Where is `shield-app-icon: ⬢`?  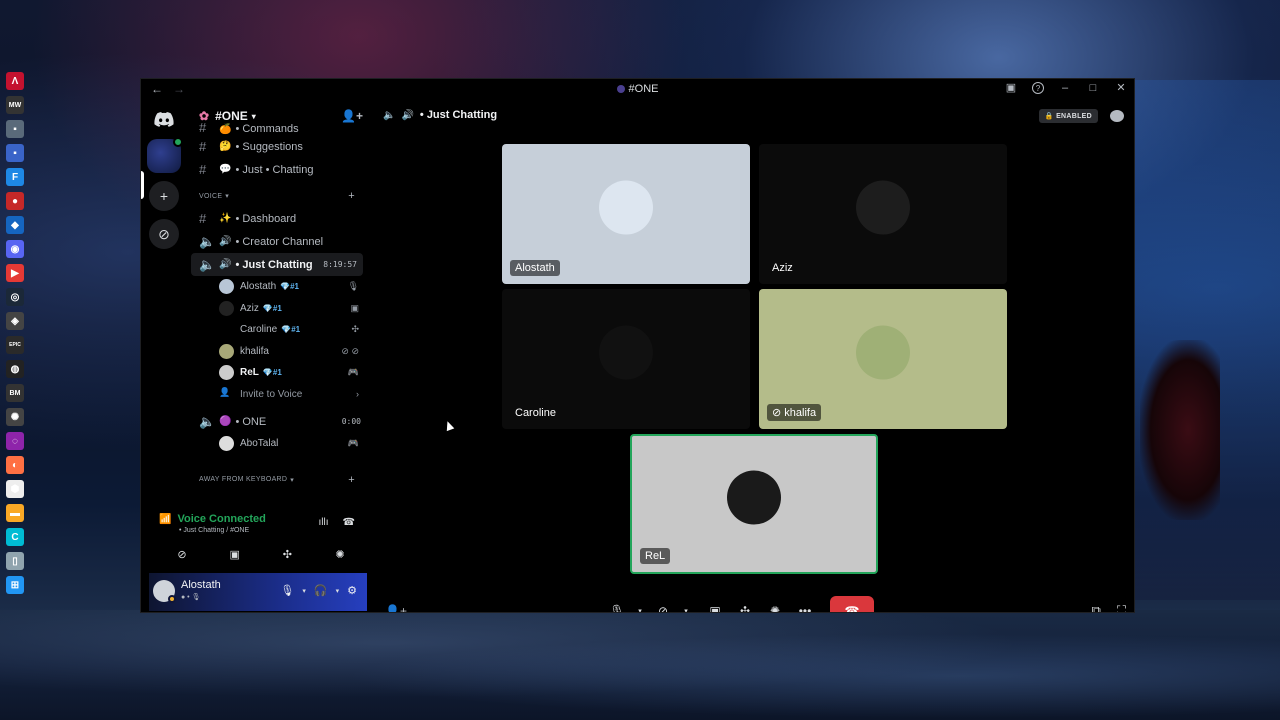
shield-app-icon: ⬢ is located at coordinates (15, 489).